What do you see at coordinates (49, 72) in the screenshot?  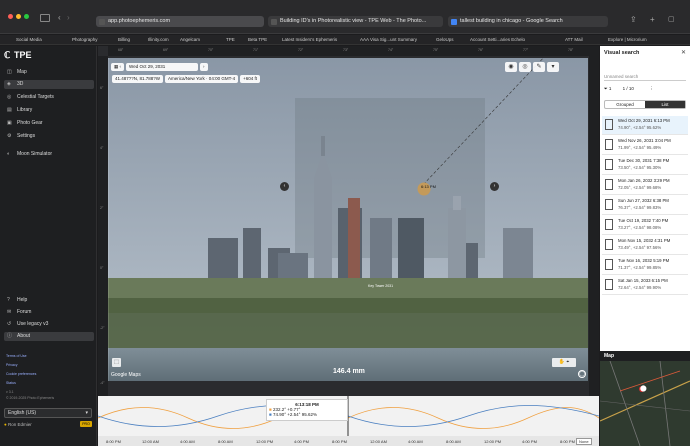 I see `sidebar-item-map: ◫ Map` at bounding box center [49, 72].